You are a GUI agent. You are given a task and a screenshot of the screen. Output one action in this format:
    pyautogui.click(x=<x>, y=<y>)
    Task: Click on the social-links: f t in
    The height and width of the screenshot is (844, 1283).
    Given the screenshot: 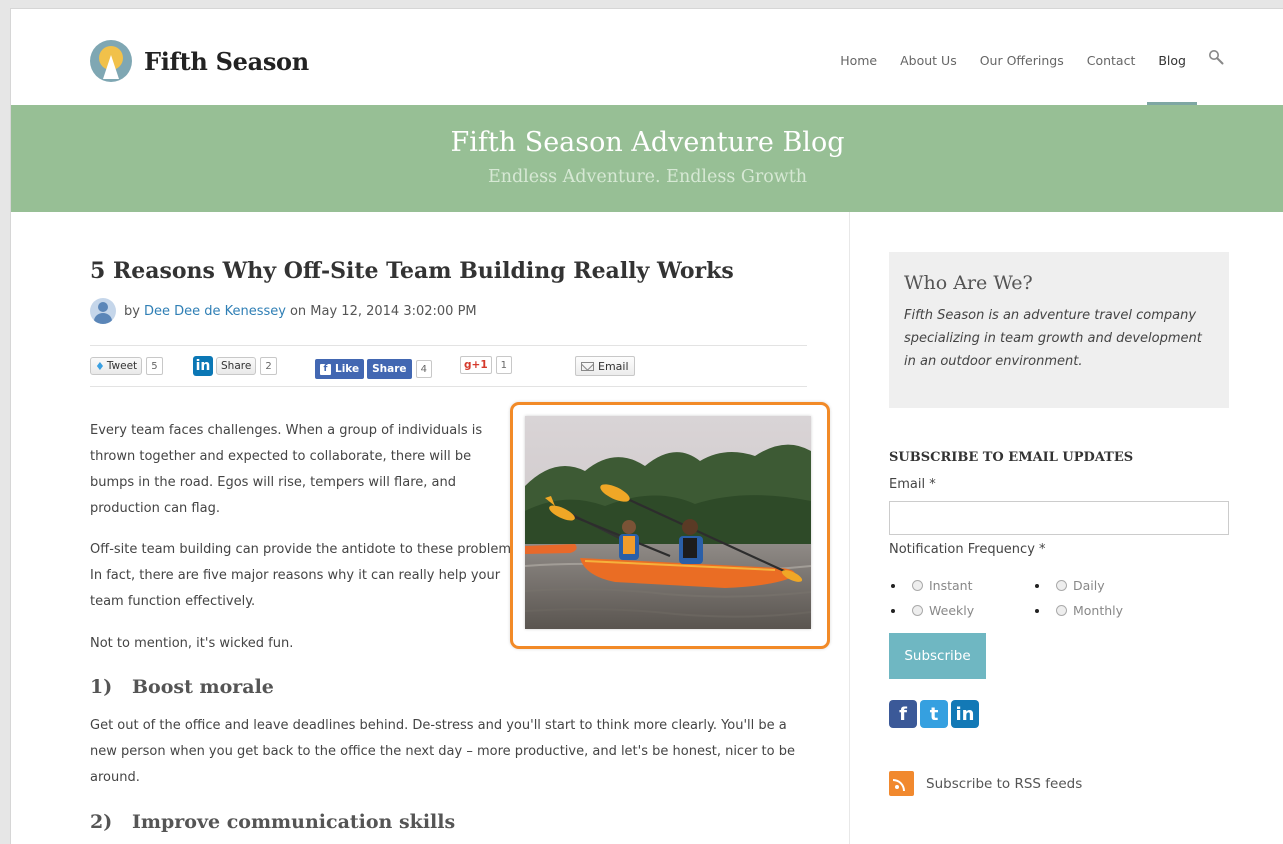 What is the action you would take?
    pyautogui.click(x=935, y=714)
    